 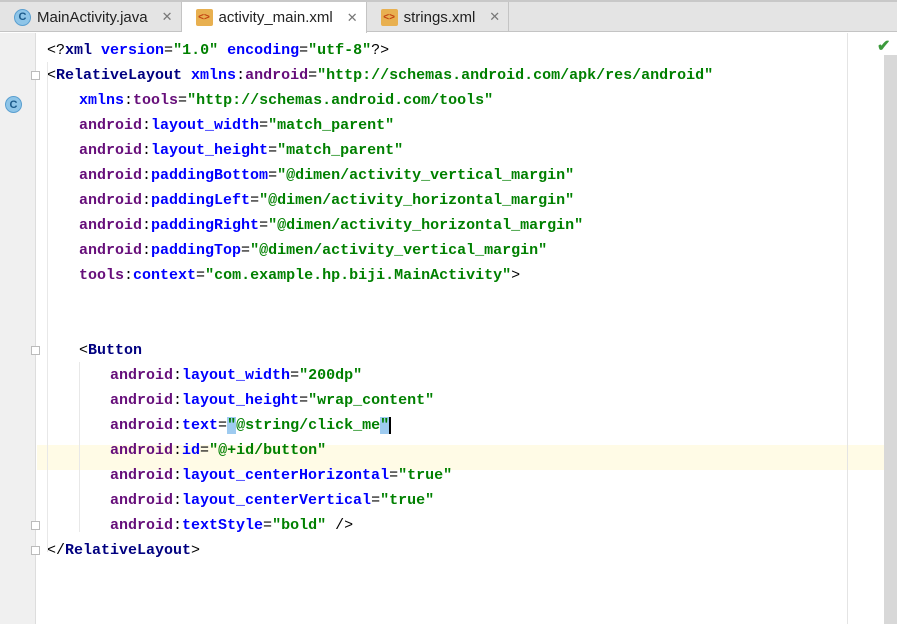 What do you see at coordinates (890, 339) in the screenshot?
I see `vertical-scrollbar` at bounding box center [890, 339].